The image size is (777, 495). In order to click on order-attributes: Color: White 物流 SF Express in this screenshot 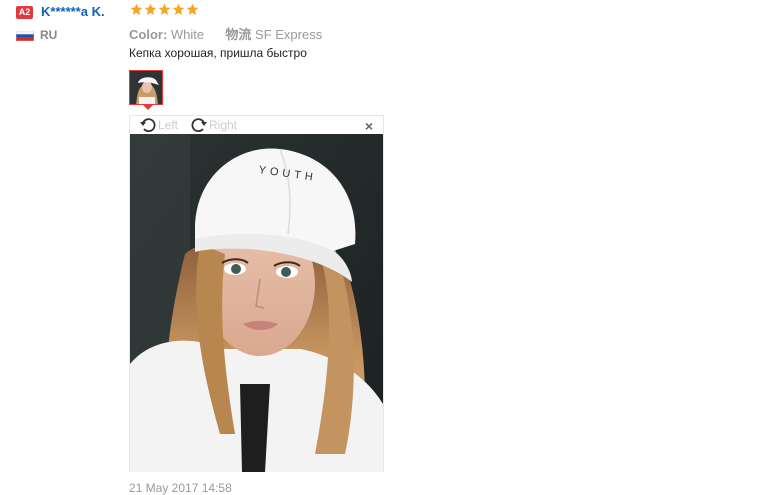, I will do `click(225, 33)`.